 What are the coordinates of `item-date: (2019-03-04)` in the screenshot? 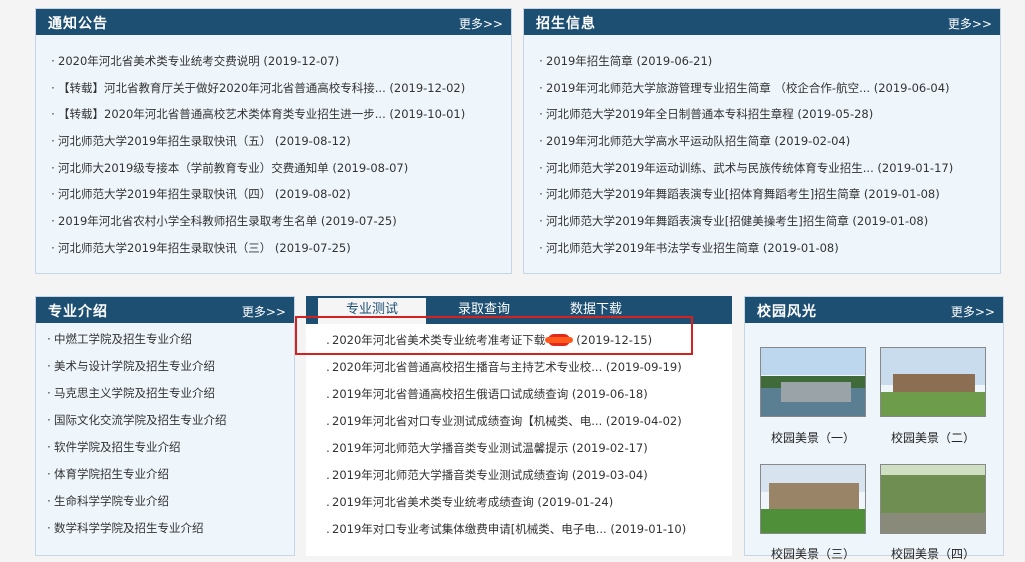 It's located at (609, 475).